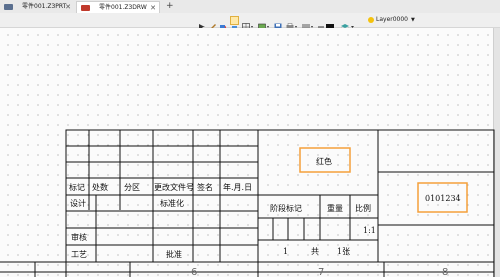 The height and width of the screenshot is (277, 500). What do you see at coordinates (315, 251) in the screenshot?
I see `label-total: 共` at bounding box center [315, 251].